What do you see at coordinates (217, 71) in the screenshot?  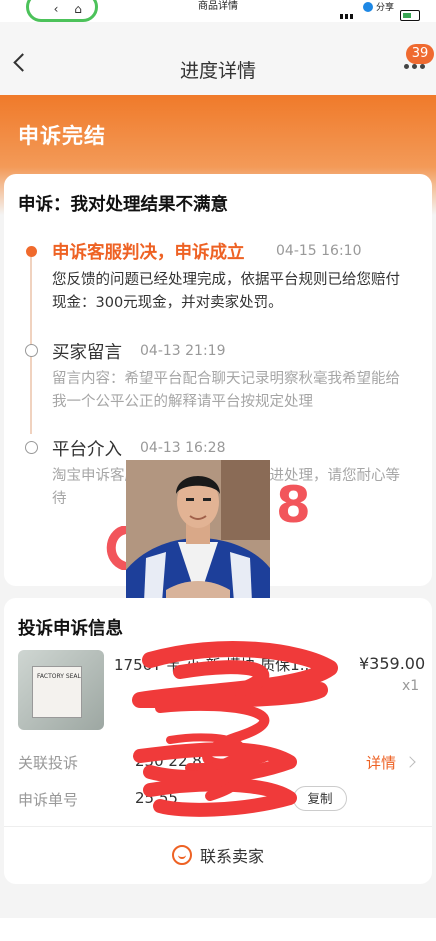 I see `page-title: 进度详情` at bounding box center [217, 71].